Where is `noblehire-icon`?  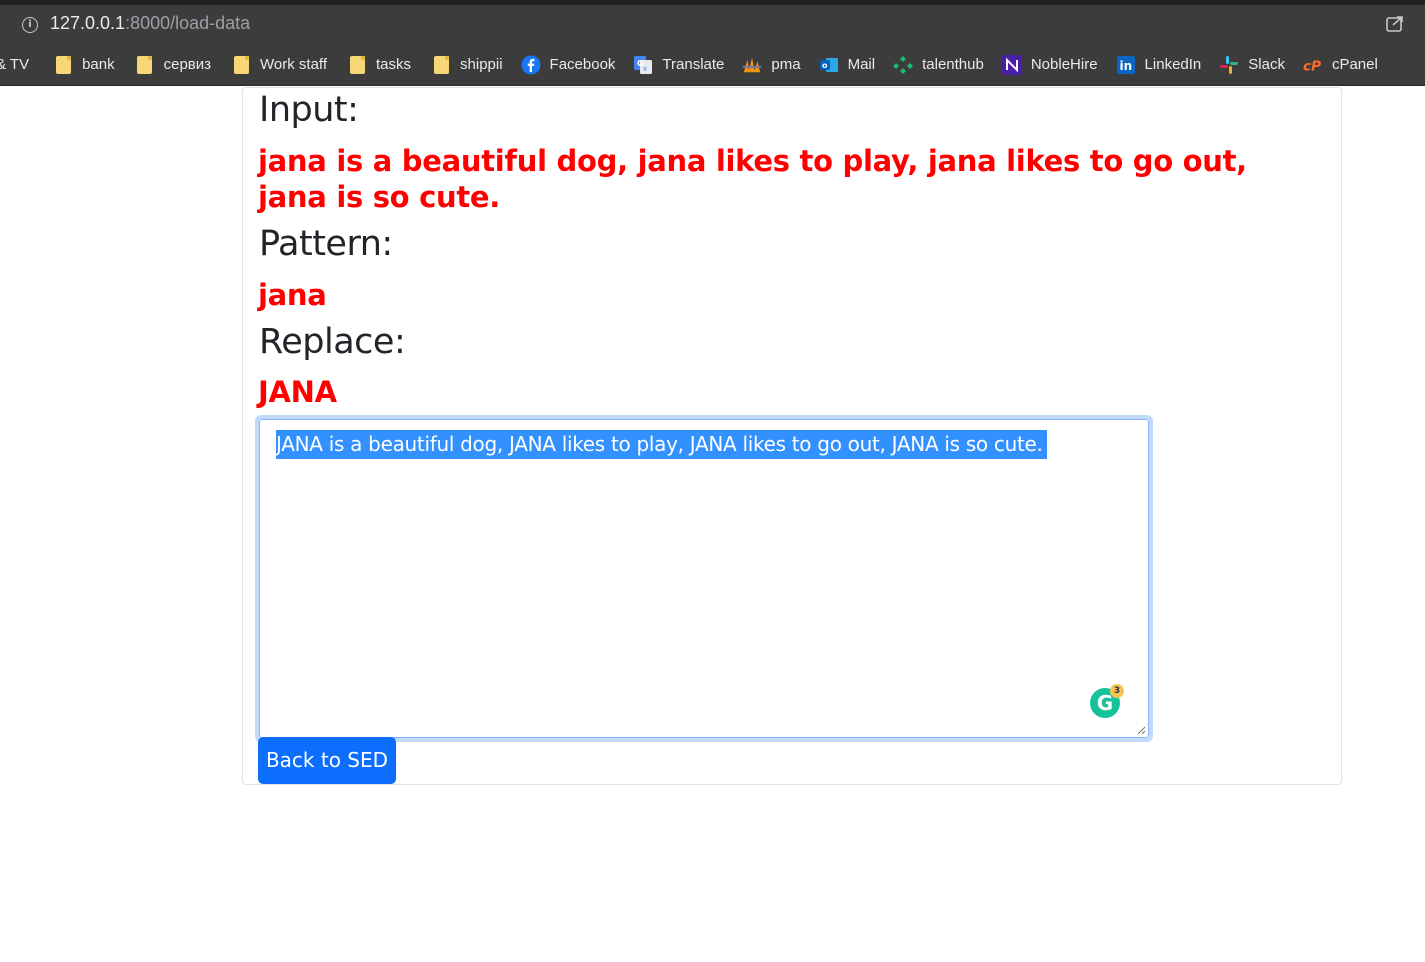
noblehire-icon is located at coordinates (1011, 64).